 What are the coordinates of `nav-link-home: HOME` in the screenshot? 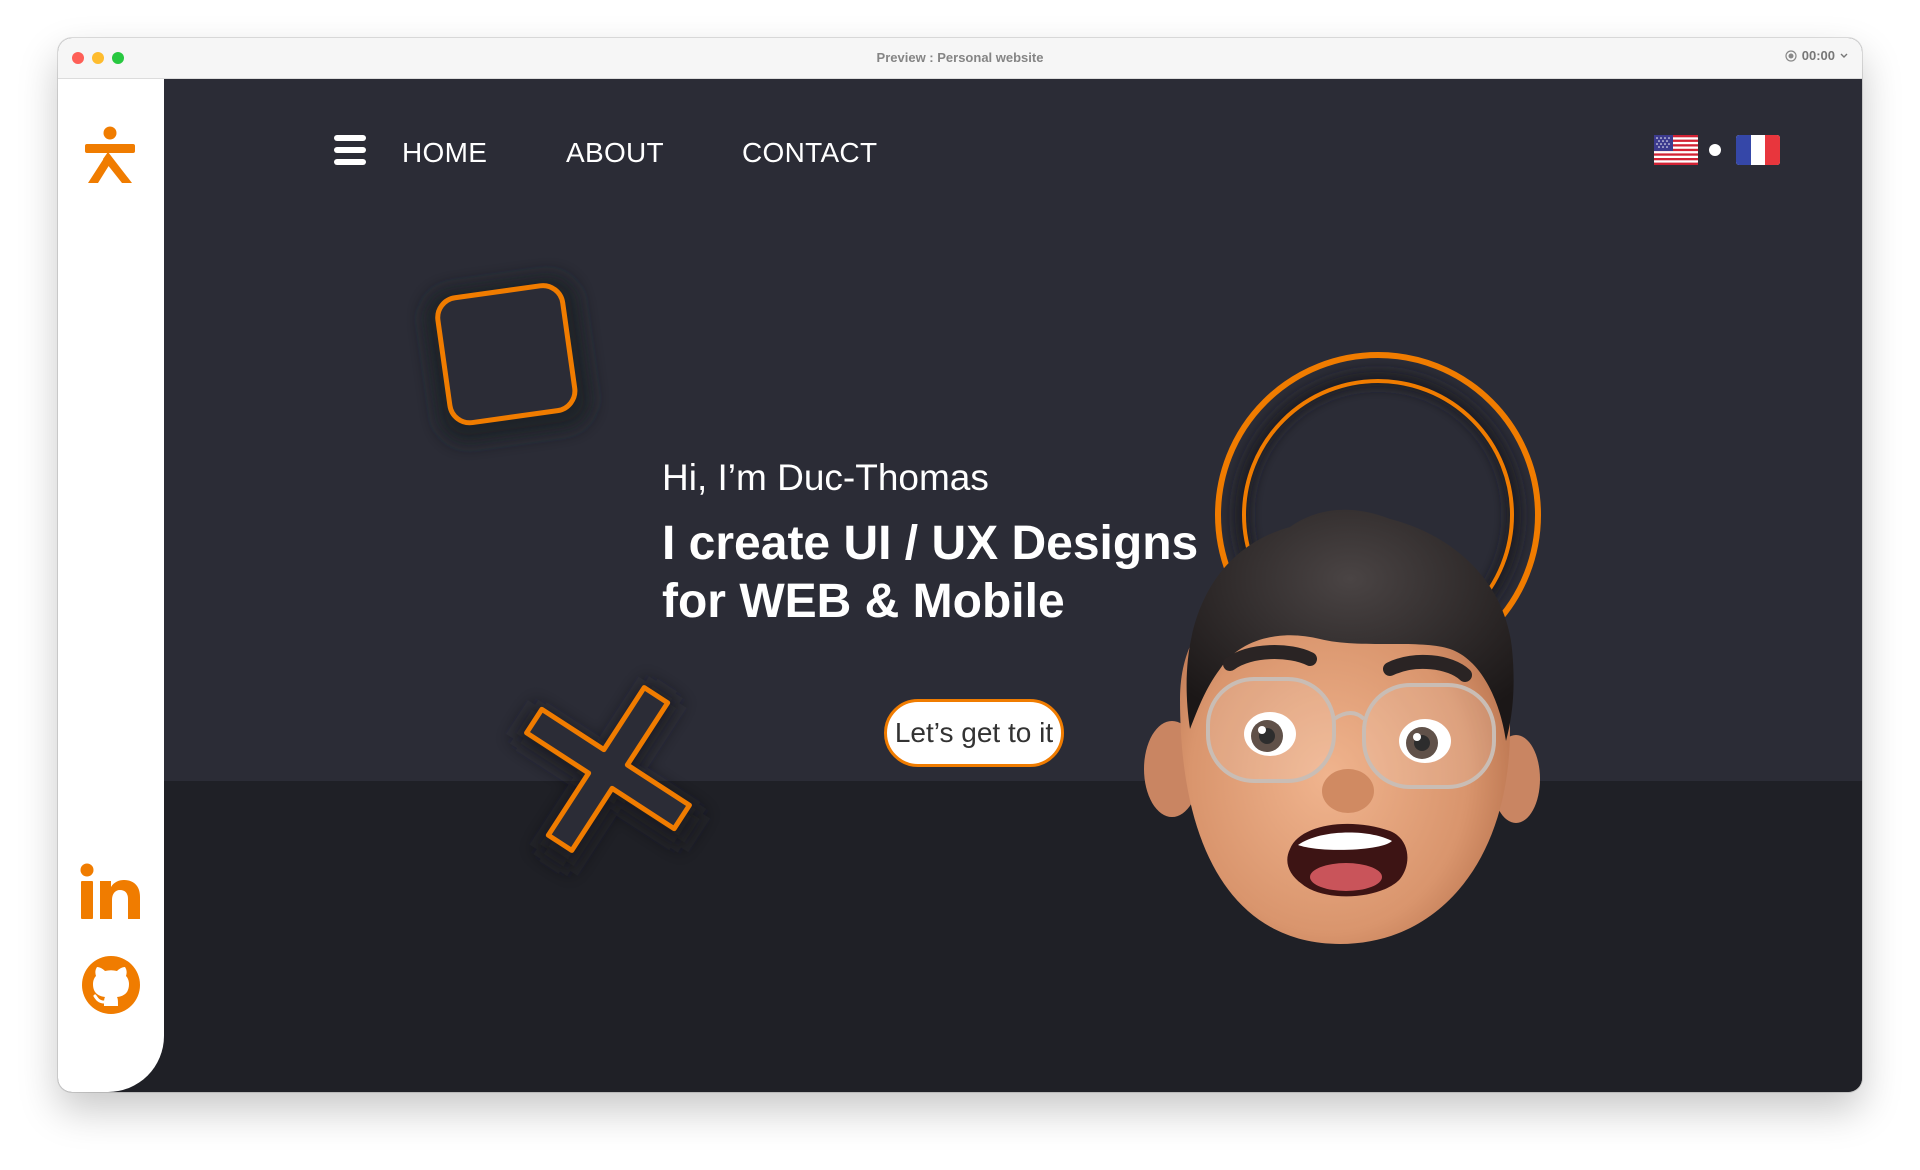 It's located at (444, 153).